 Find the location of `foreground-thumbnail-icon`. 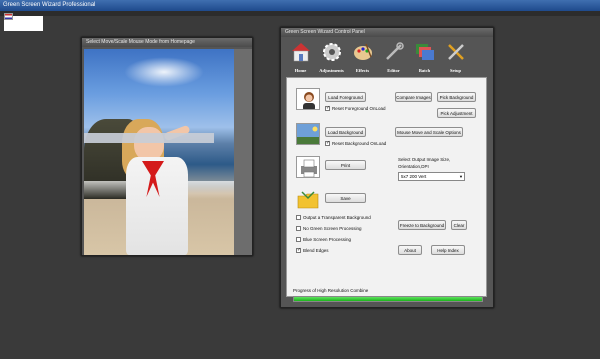

foreground-thumbnail-icon is located at coordinates (308, 99).